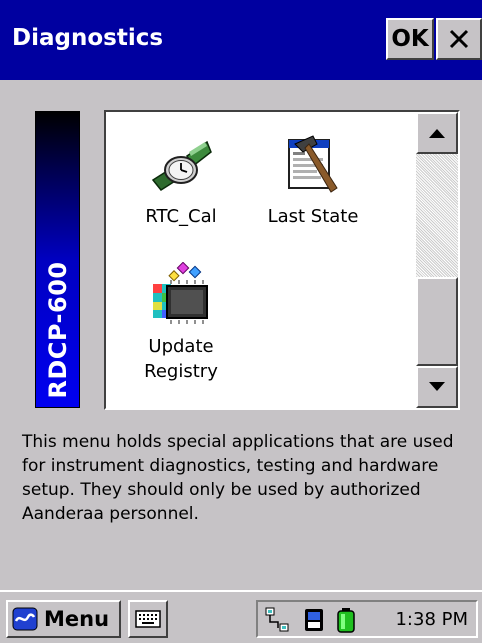 The width and height of the screenshot is (482, 643). Describe the element at coordinates (314, 620) in the screenshot. I see `sim-card-icon` at that location.